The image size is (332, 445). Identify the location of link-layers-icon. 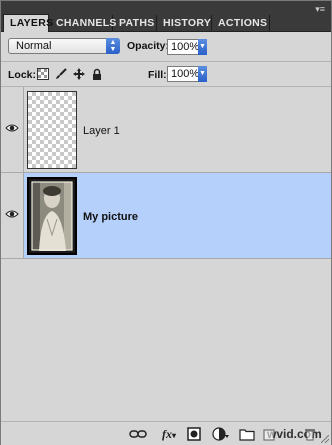
(138, 434).